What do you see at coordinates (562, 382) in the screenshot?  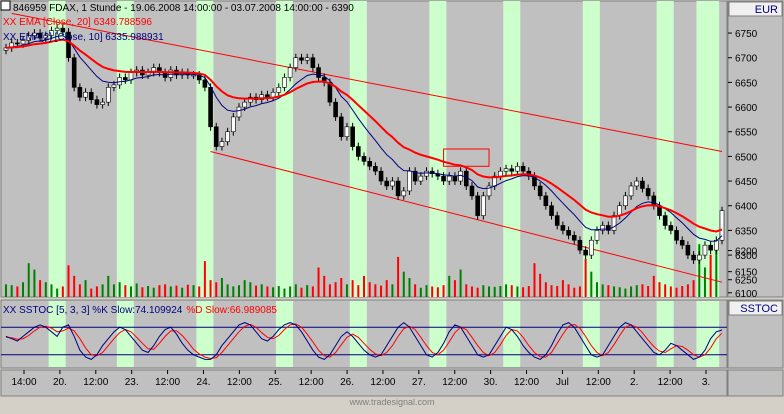 I see `time-tick-label: Jul` at bounding box center [562, 382].